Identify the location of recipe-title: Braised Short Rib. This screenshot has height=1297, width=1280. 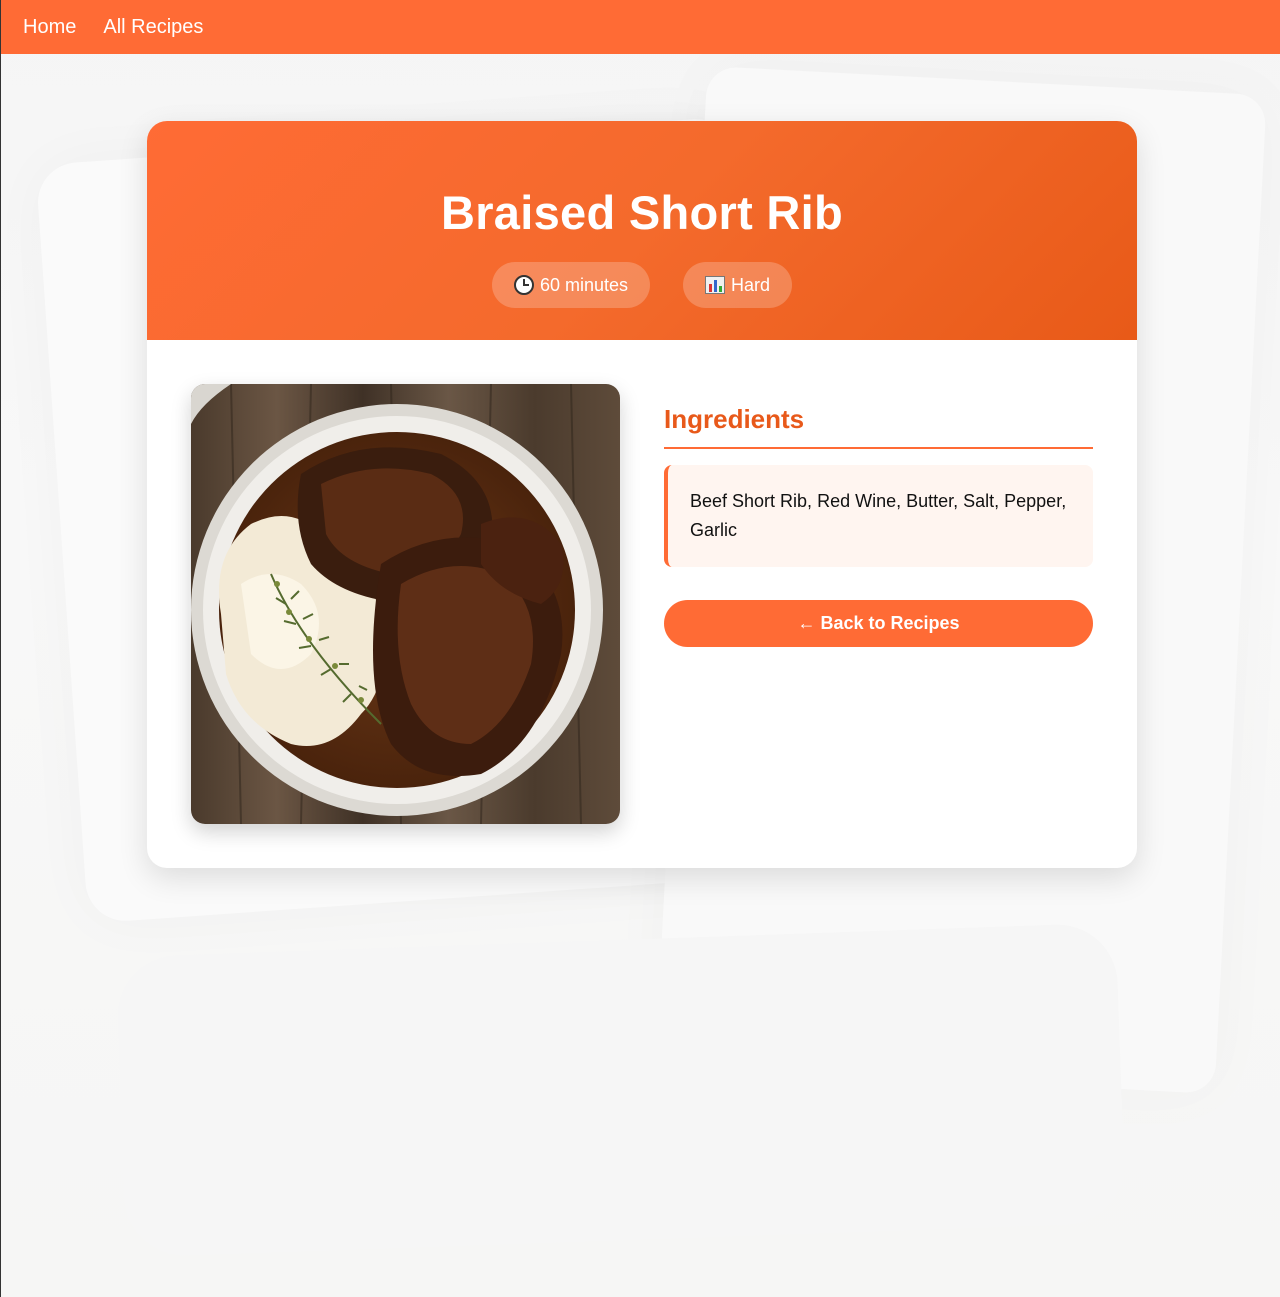
(642, 212).